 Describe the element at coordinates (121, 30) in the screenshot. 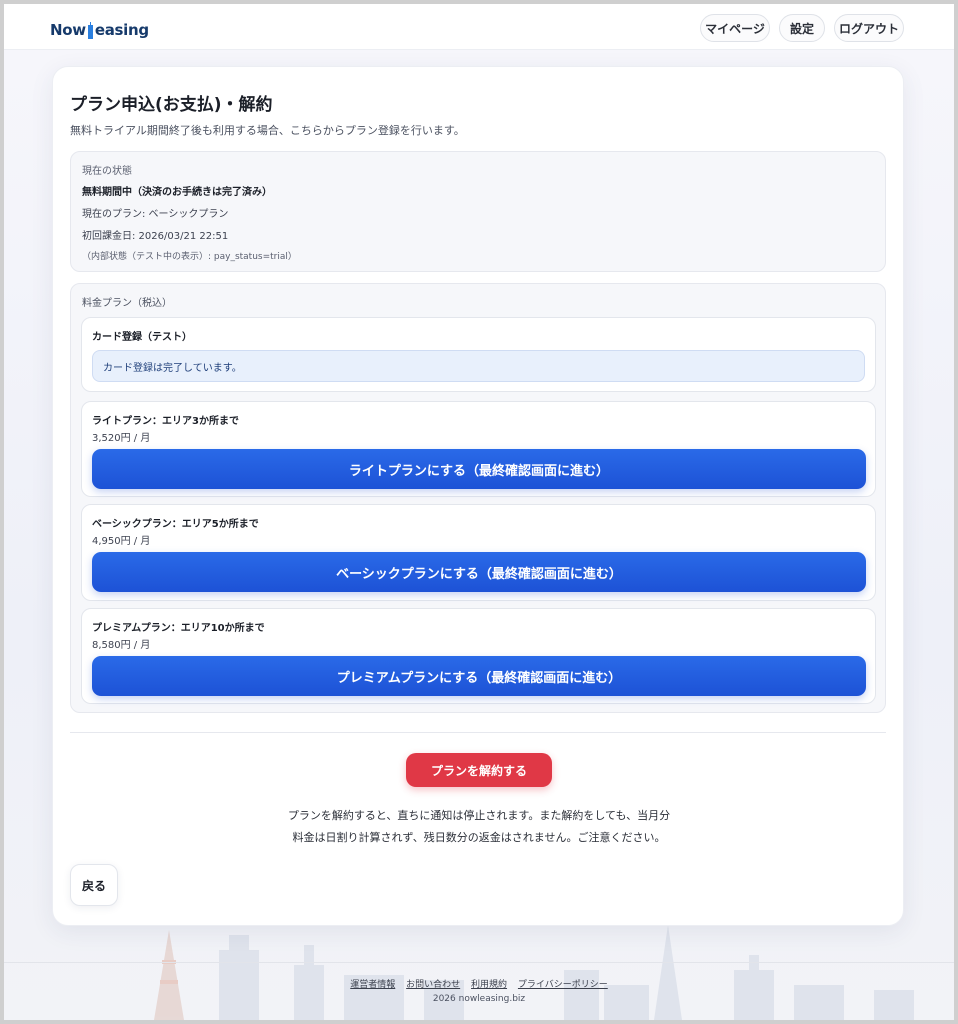

I see `logo-text-easing: easing` at that location.